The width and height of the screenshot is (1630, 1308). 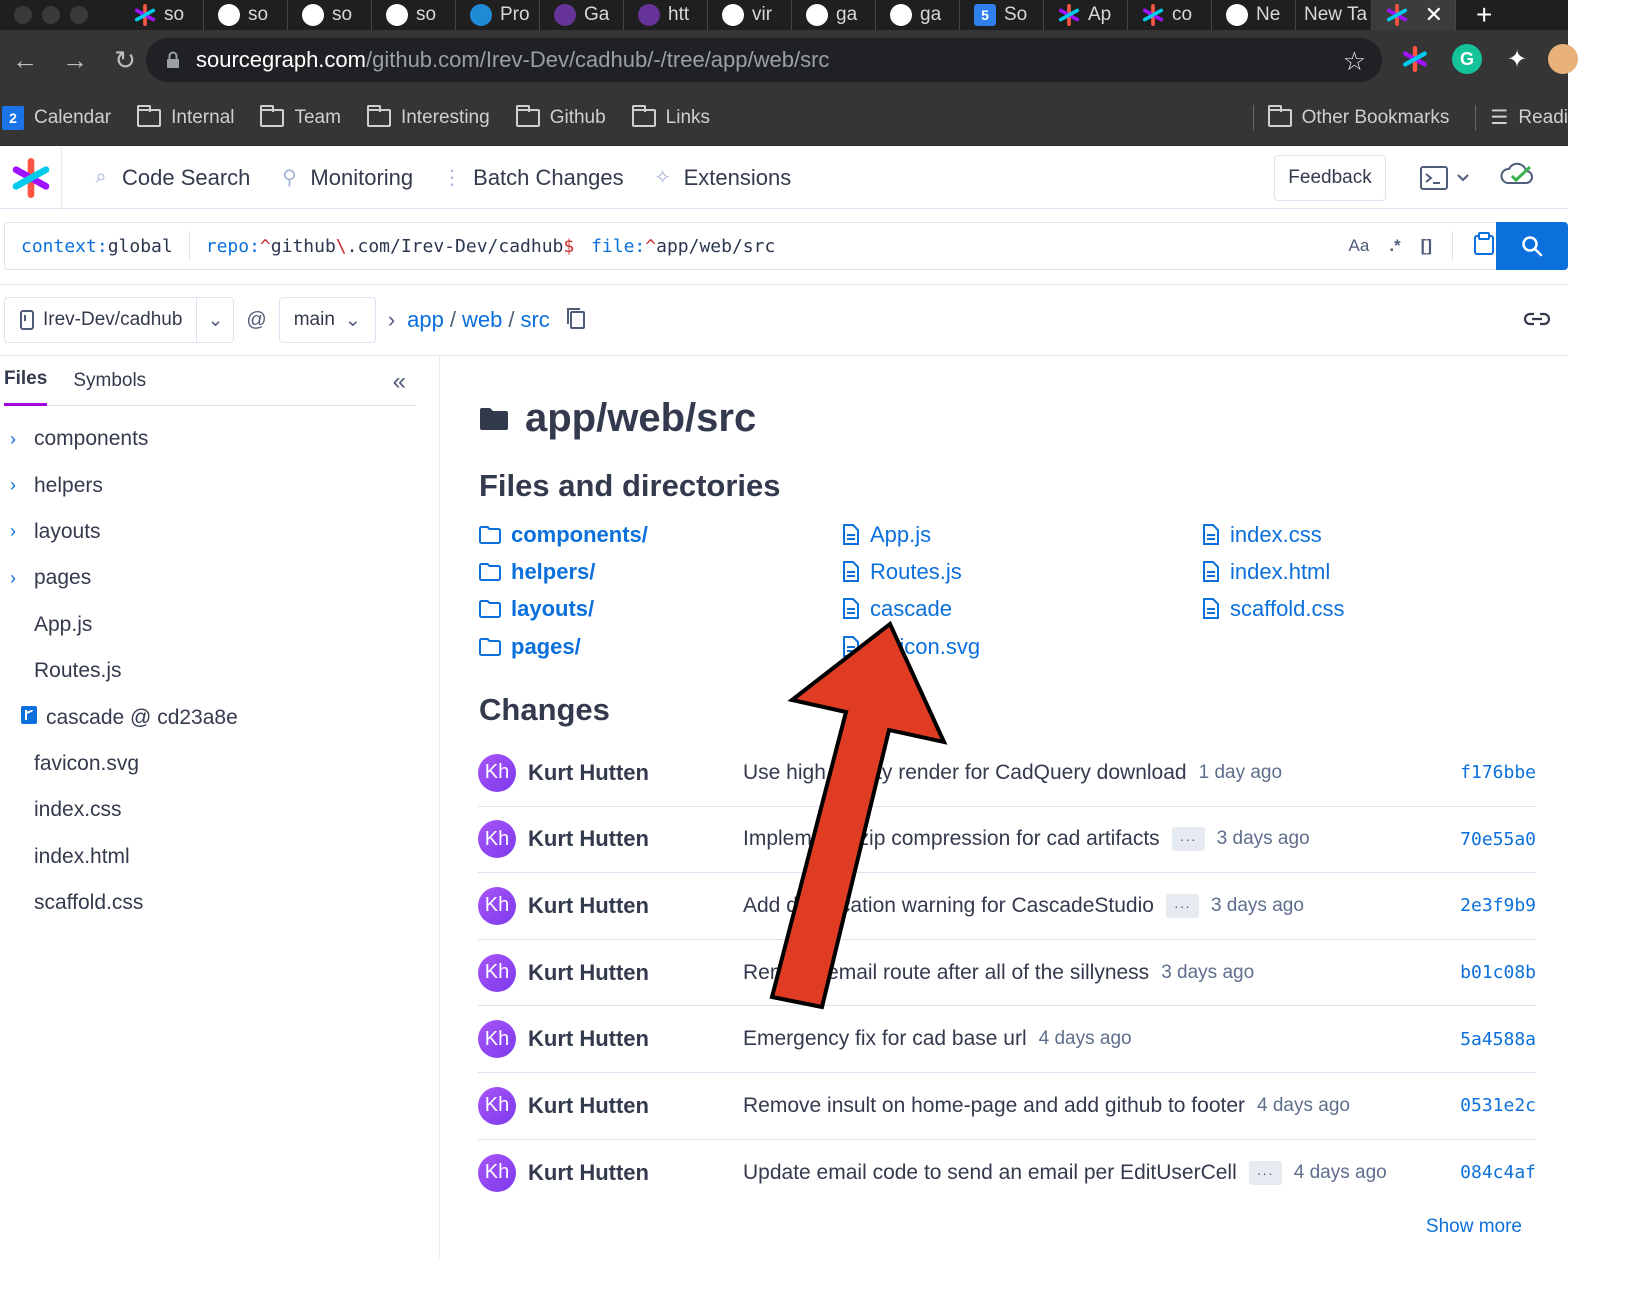 What do you see at coordinates (1537, 321) in the screenshot?
I see `link-icon` at bounding box center [1537, 321].